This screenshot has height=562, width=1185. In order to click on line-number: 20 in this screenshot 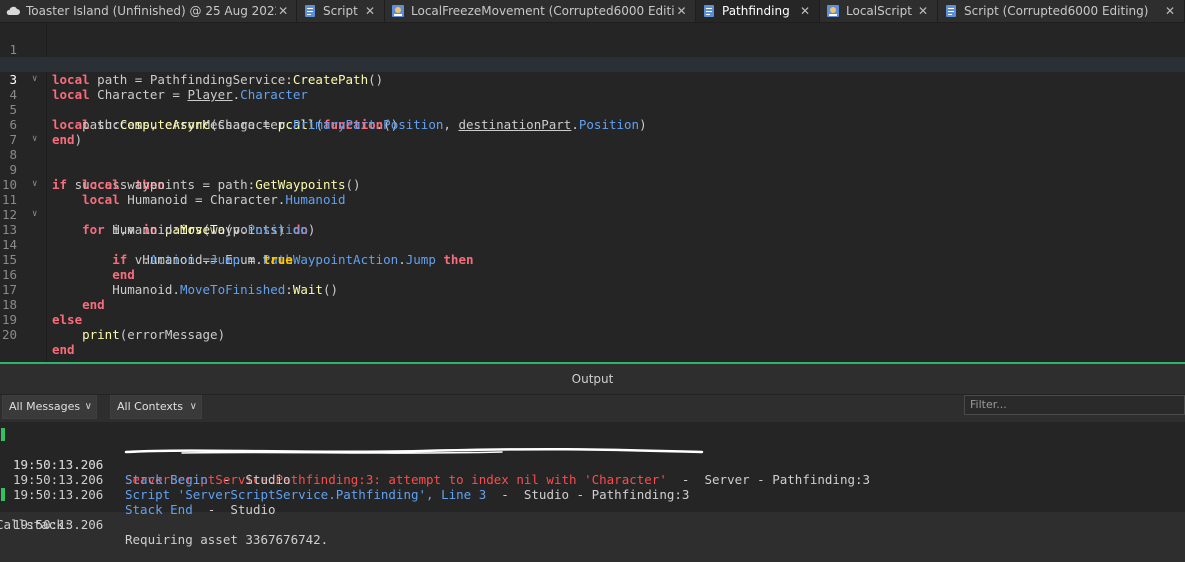, I will do `click(9, 334)`.